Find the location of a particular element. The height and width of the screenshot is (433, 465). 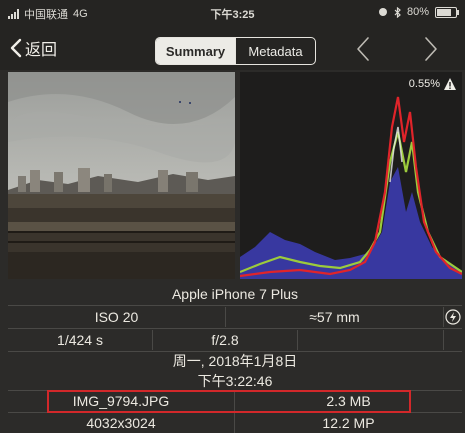

view-segmented-control: Summary Metadata is located at coordinates (235, 51).